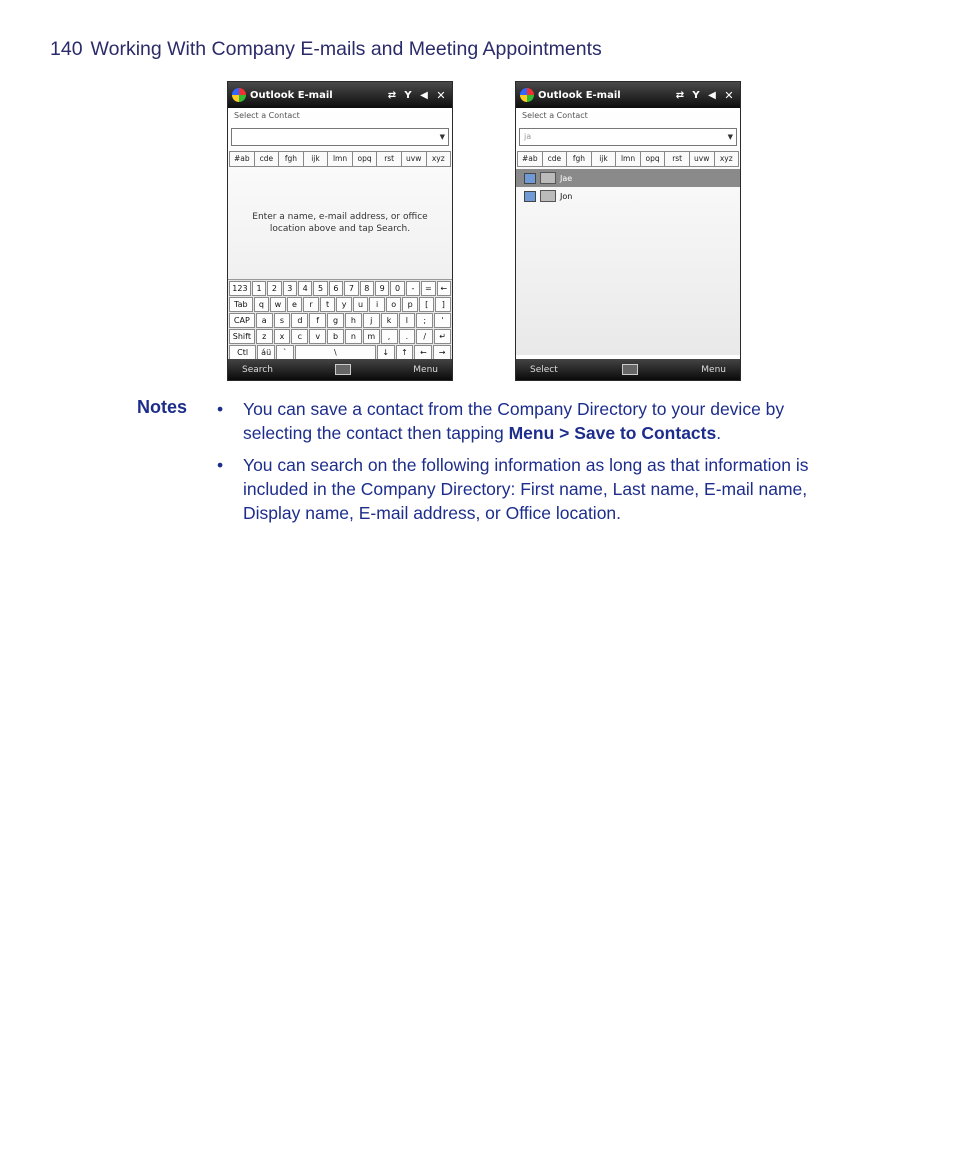  Describe the element at coordinates (259, 288) in the screenshot. I see `key: 1` at that location.